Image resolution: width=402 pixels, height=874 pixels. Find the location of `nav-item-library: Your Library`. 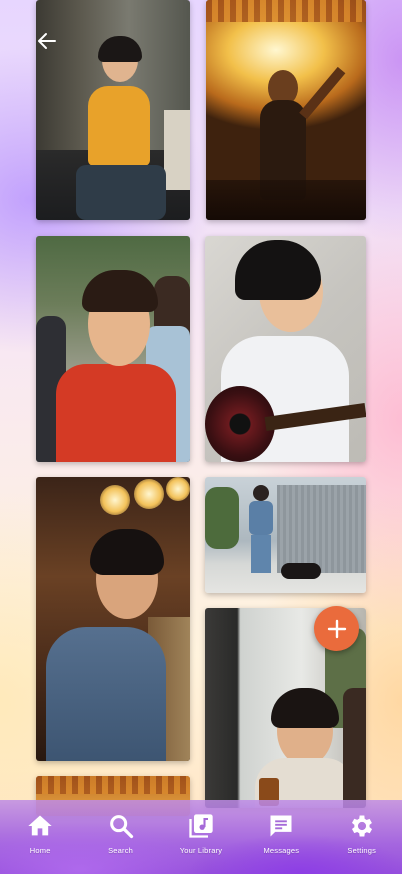

nav-item-library: Your Library is located at coordinates (201, 833).